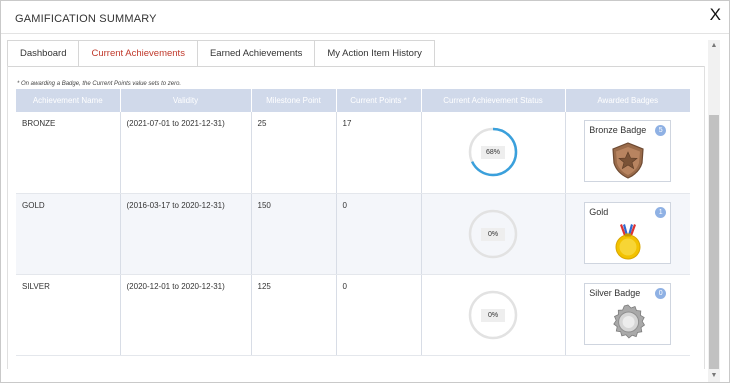 The image size is (730, 383). Describe the element at coordinates (375, 53) in the screenshot. I see `tab-action-item-history: My Action Item History` at that location.